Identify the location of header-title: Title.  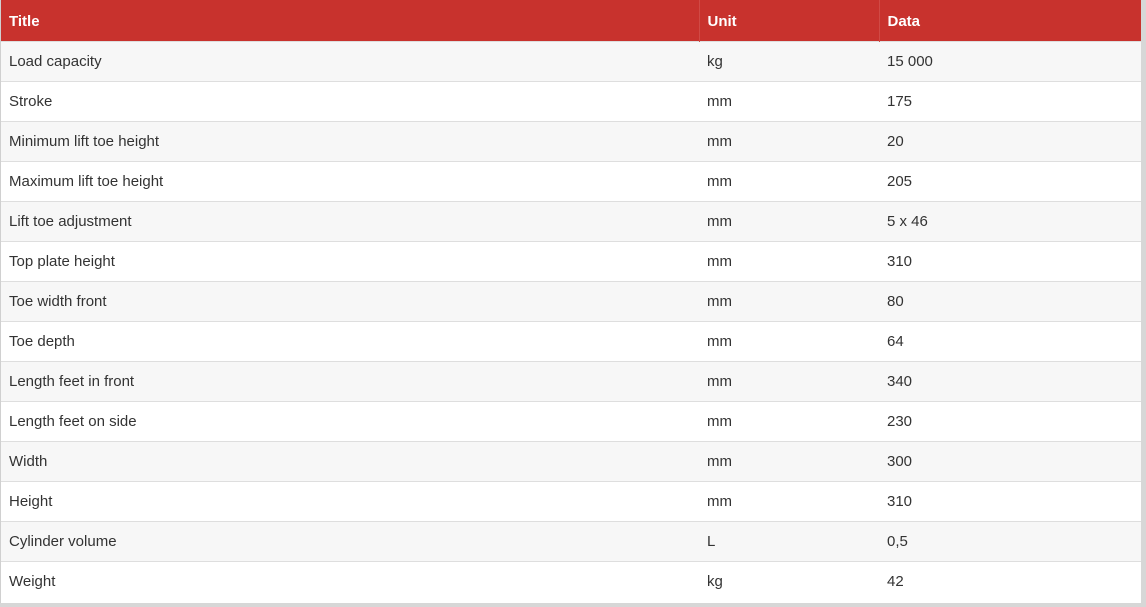
(350, 21).